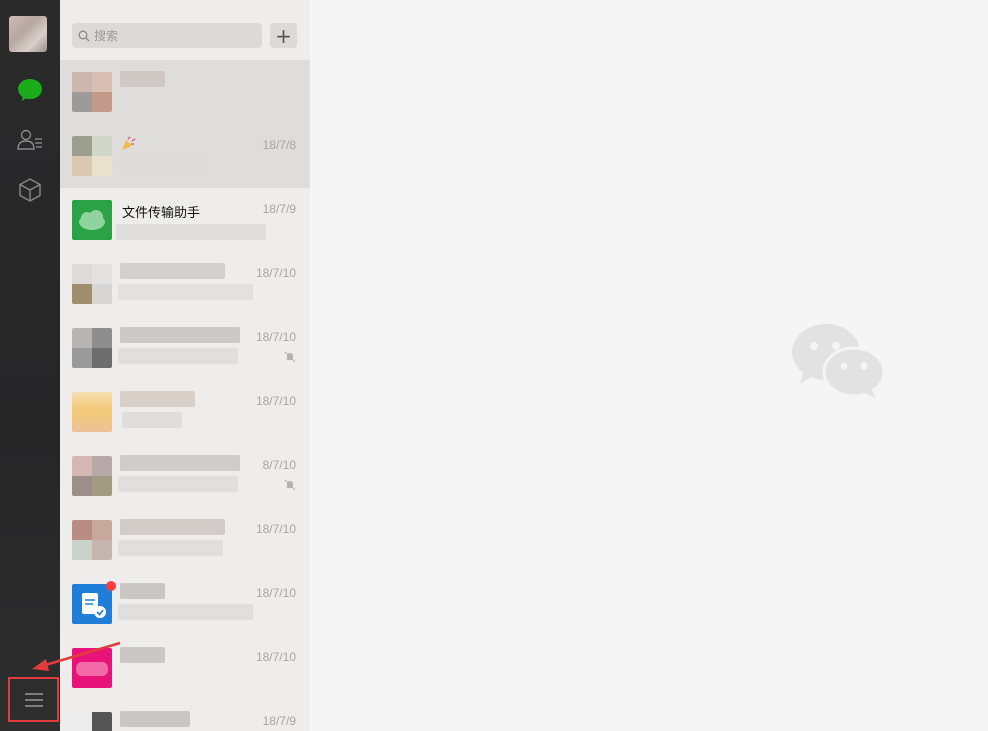  I want to click on file-transfer-avatar, so click(92, 220).